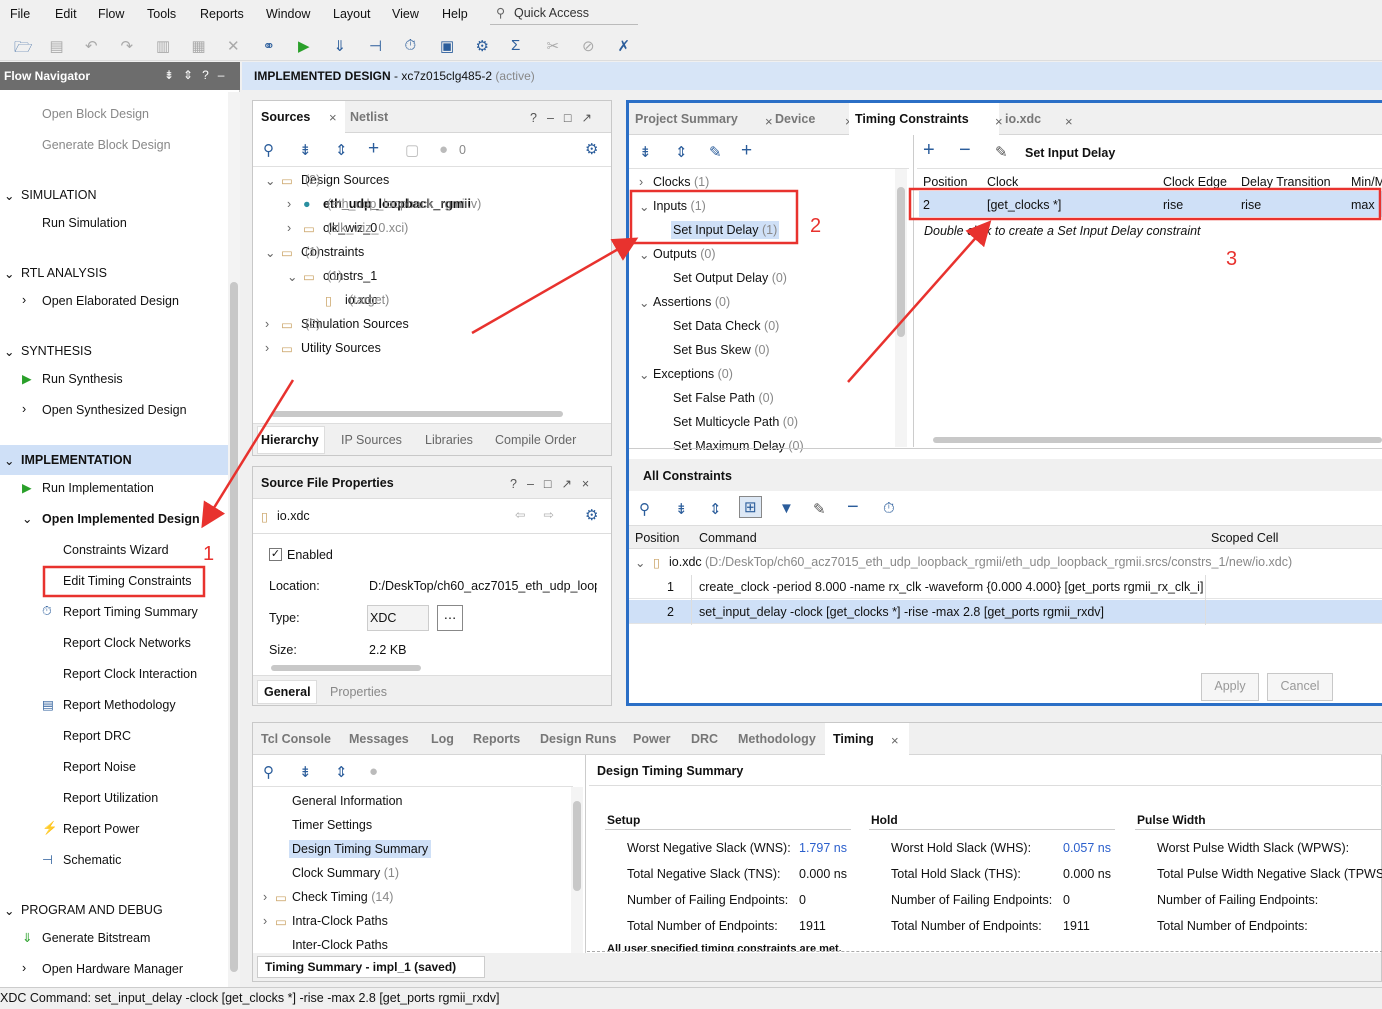 The image size is (1382, 1009). I want to click on open-icon: 🗁, so click(23, 49).